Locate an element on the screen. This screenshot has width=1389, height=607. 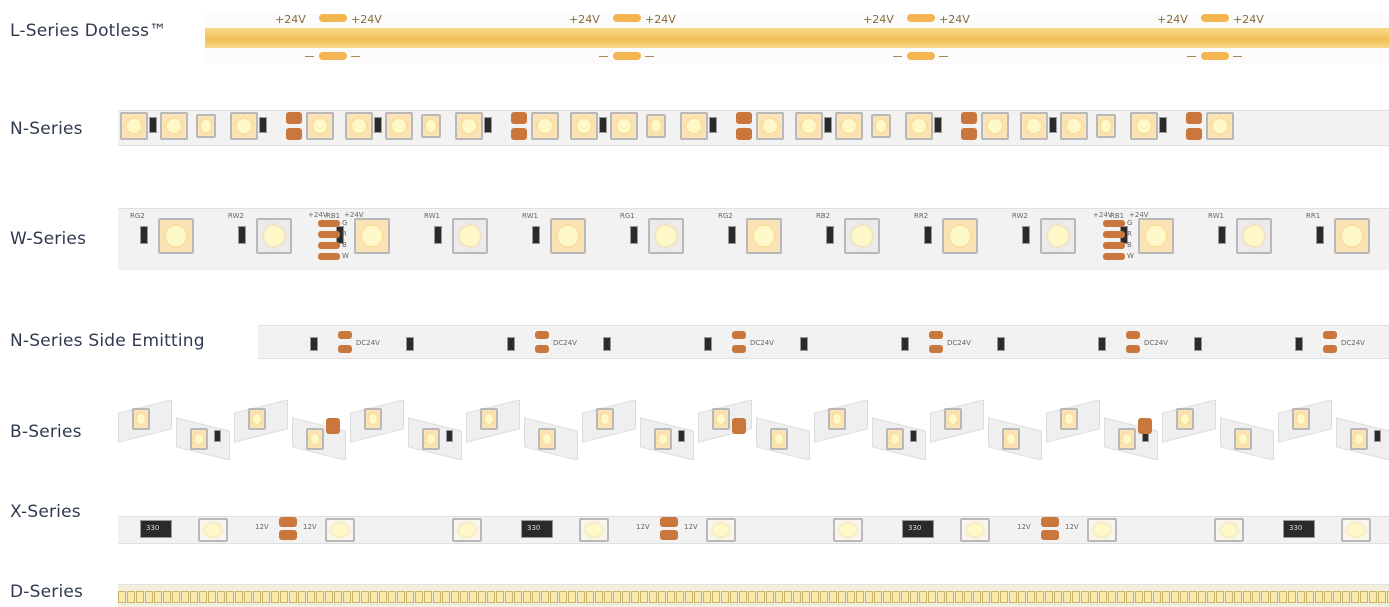
minus-mark is located at coordinates (309, 56).